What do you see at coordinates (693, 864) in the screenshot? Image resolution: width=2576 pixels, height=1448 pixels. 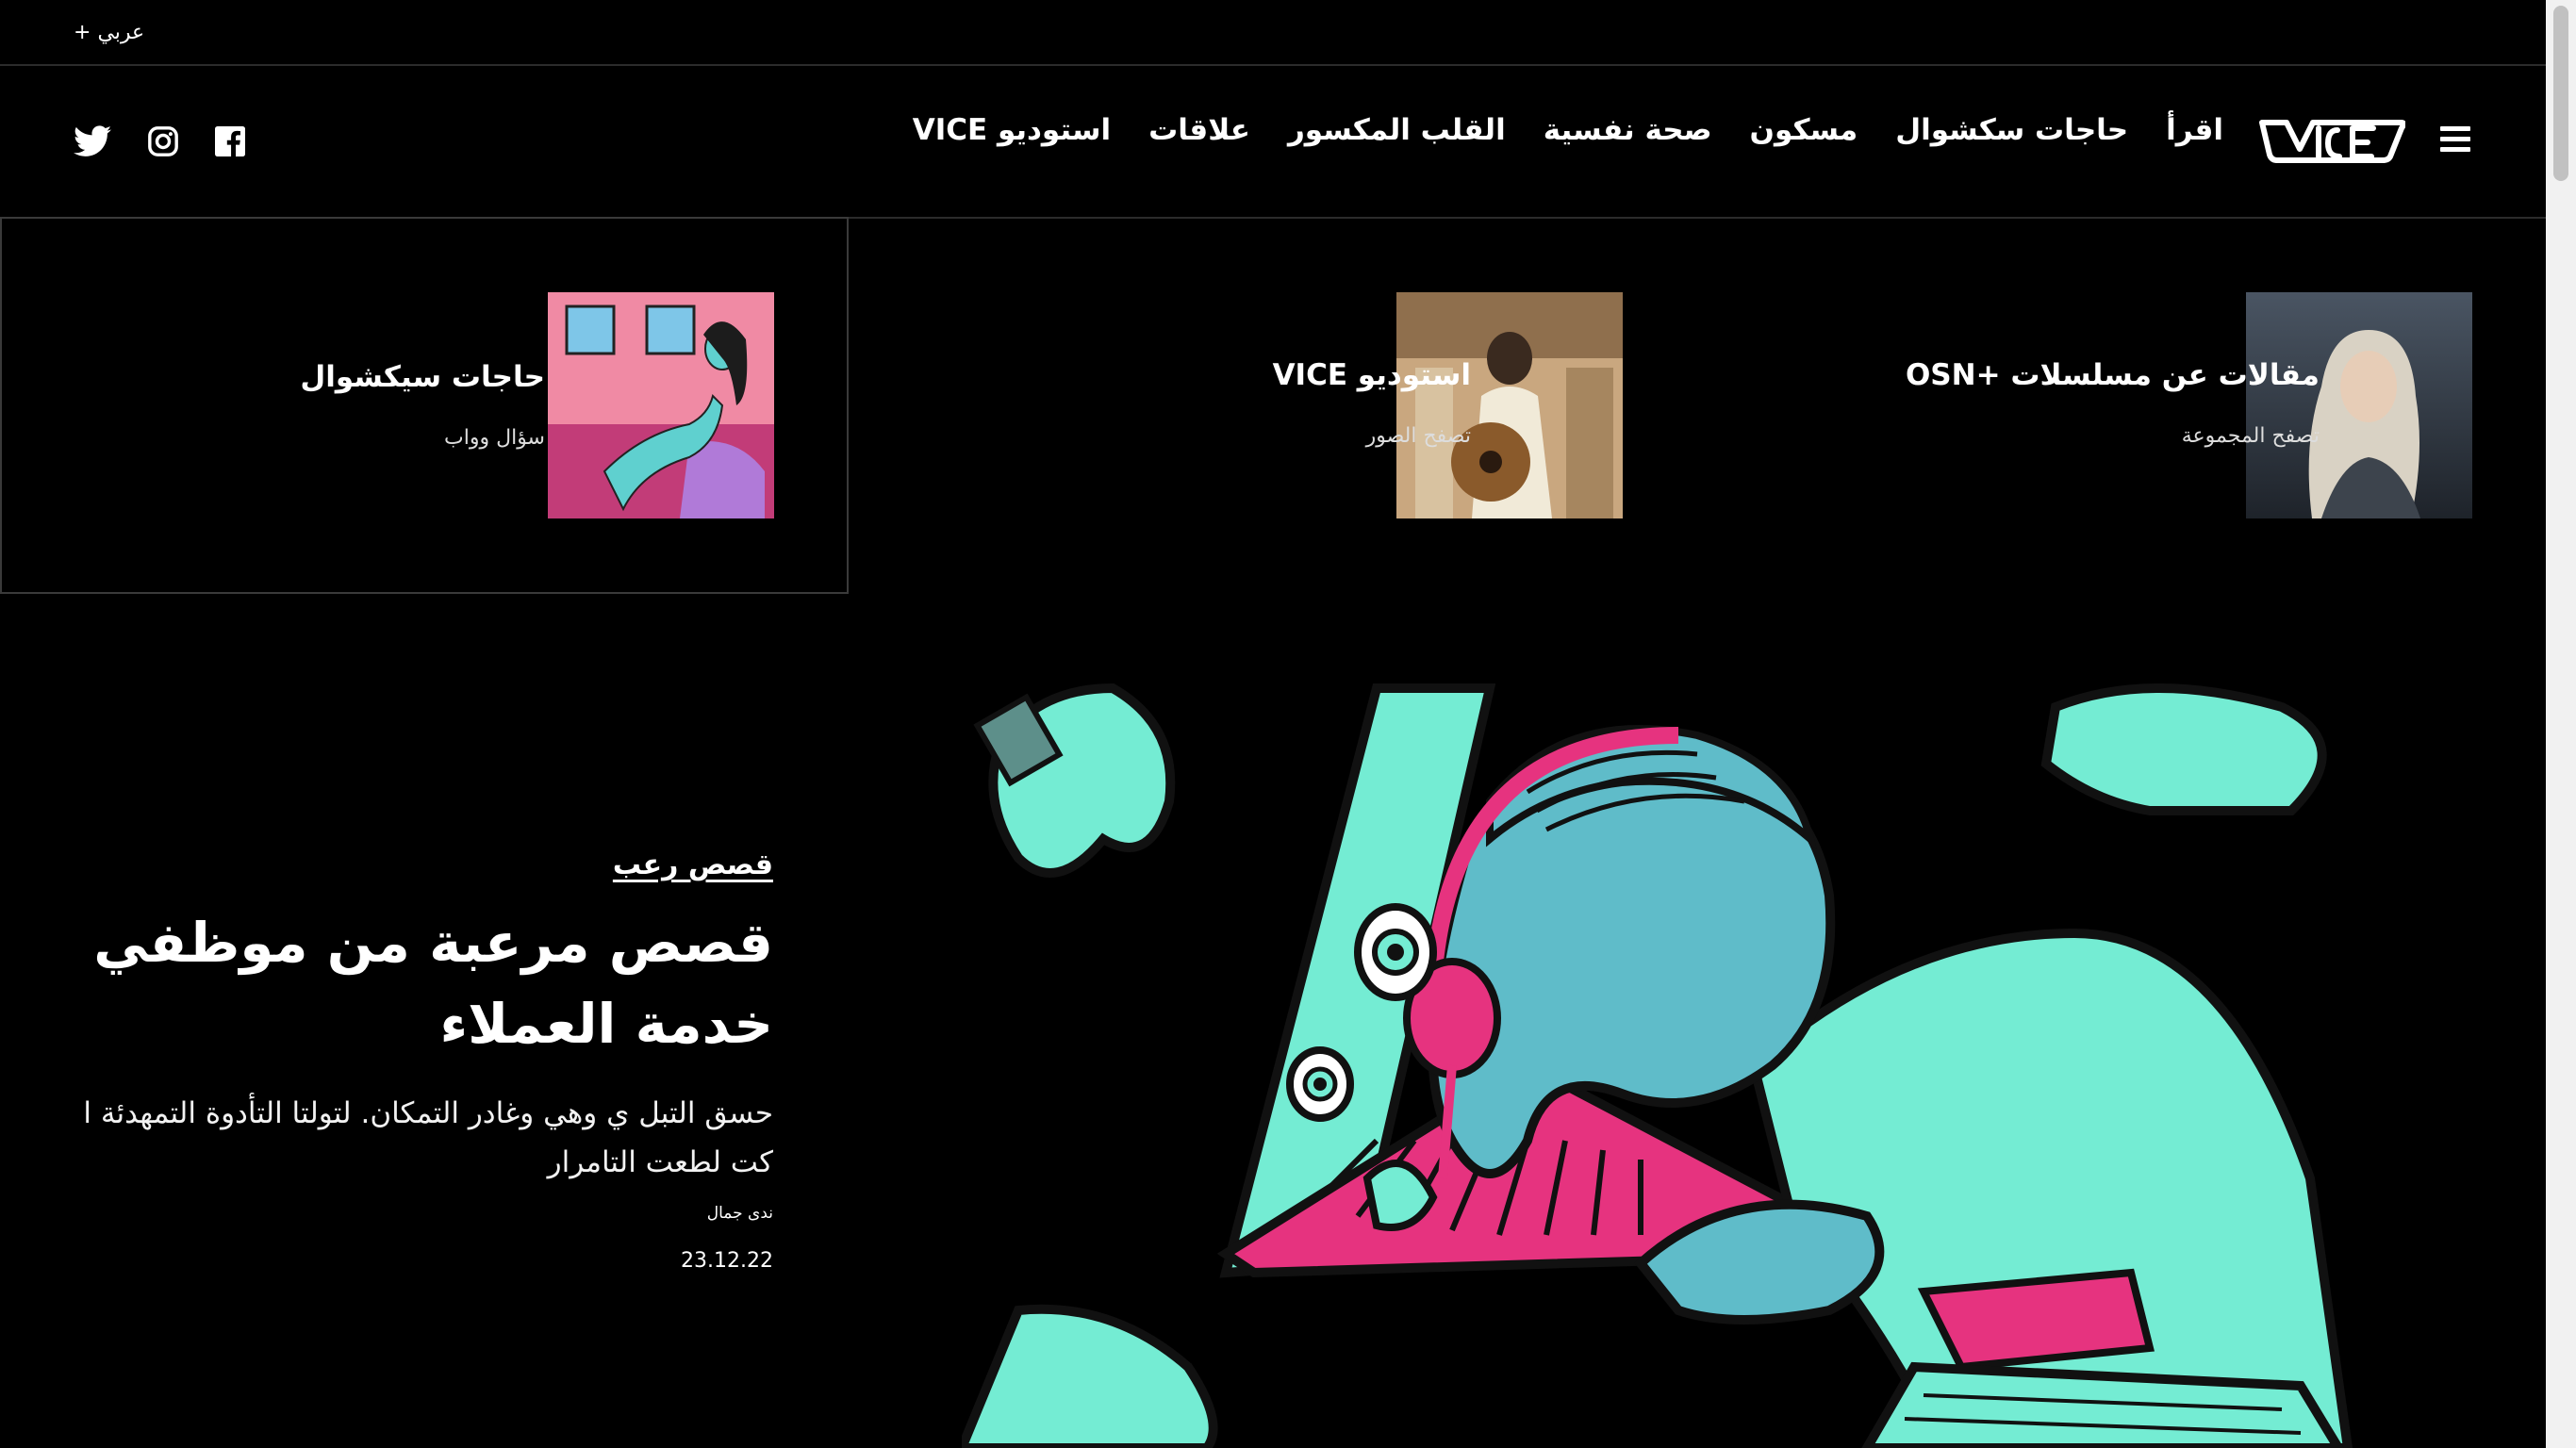 I see `article-category: قصص رعب` at bounding box center [693, 864].